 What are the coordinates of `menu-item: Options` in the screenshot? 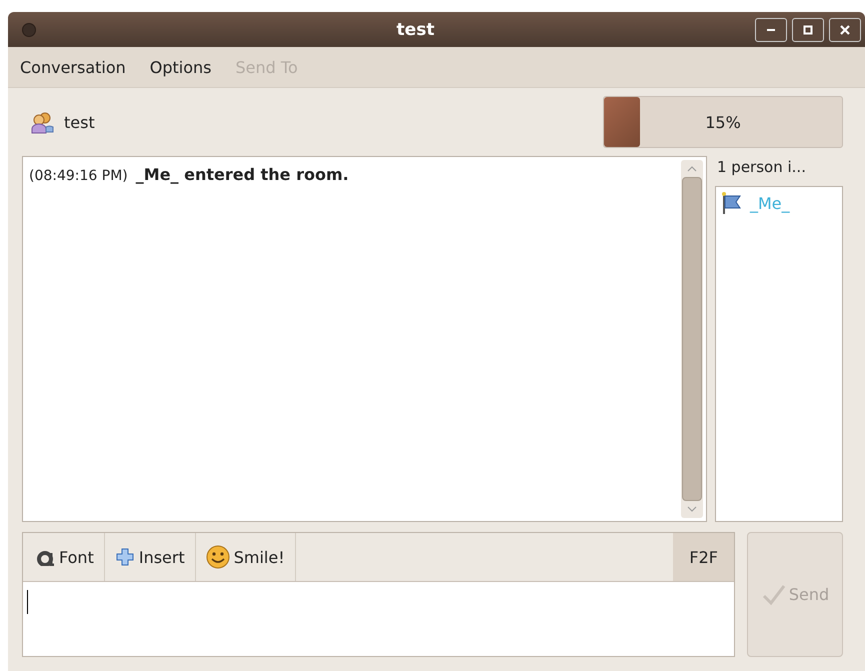 It's located at (181, 67).